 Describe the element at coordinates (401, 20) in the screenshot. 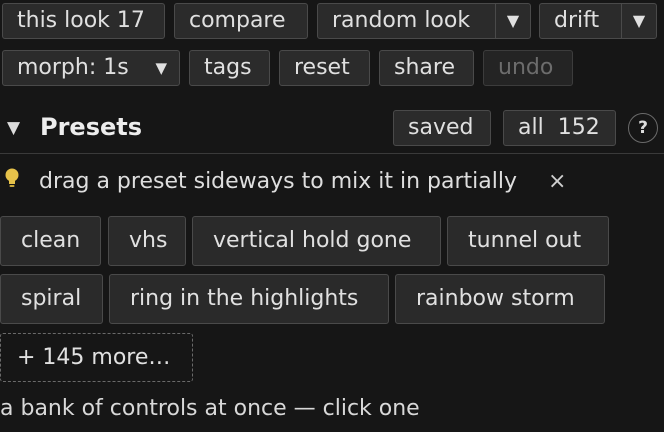

I see `random-look-label: random look` at that location.